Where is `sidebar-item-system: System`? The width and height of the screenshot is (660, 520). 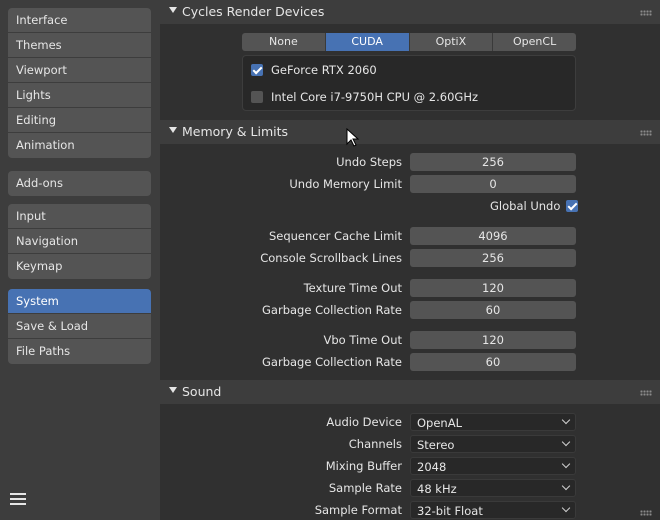
sidebar-item-system: System is located at coordinates (79, 301).